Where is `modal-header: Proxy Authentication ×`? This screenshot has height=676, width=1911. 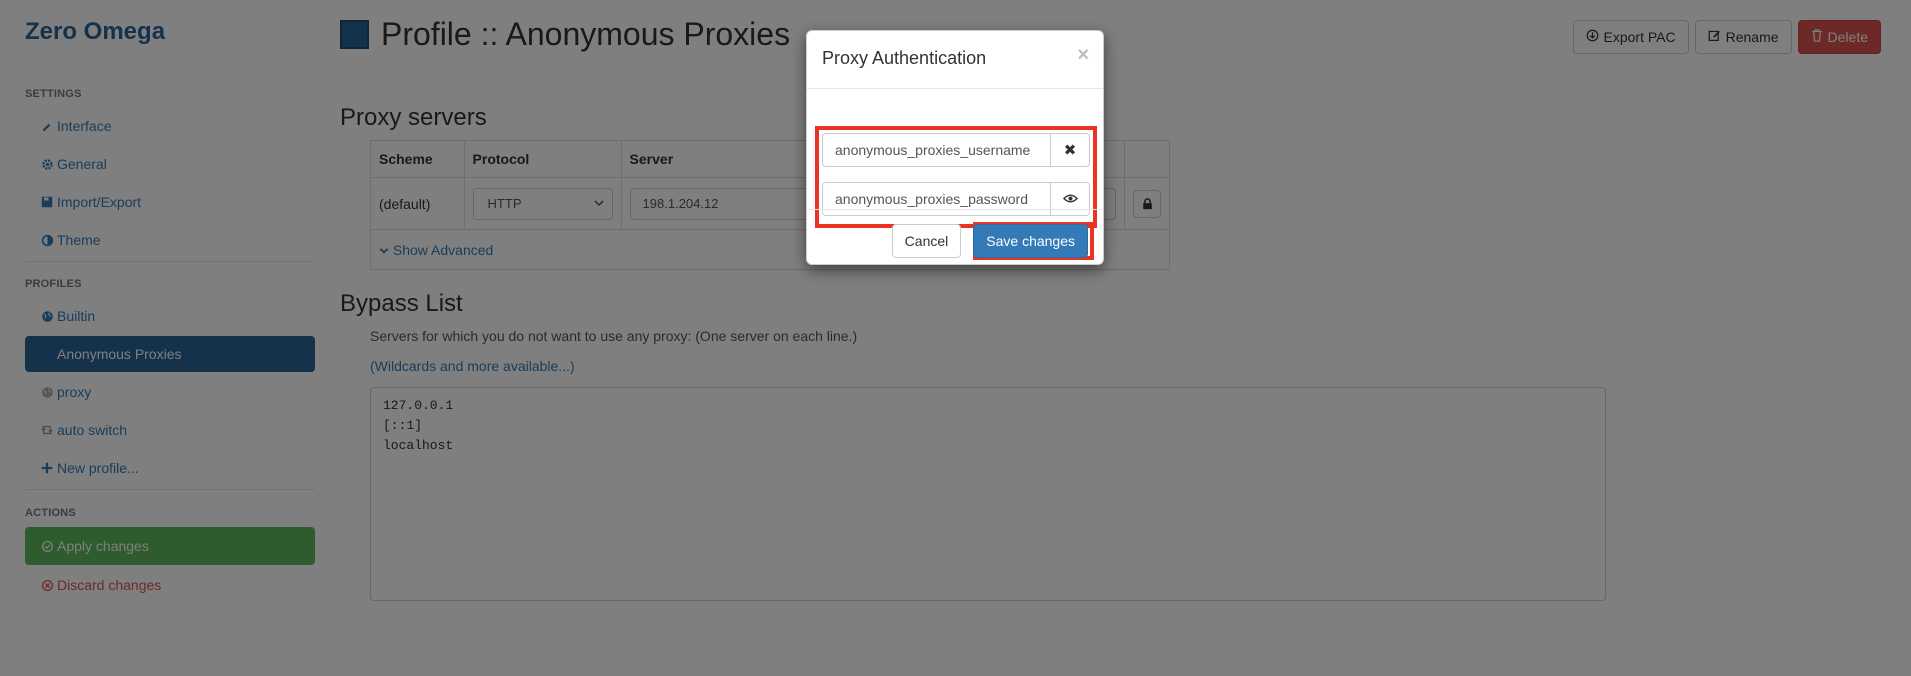 modal-header: Proxy Authentication × is located at coordinates (955, 60).